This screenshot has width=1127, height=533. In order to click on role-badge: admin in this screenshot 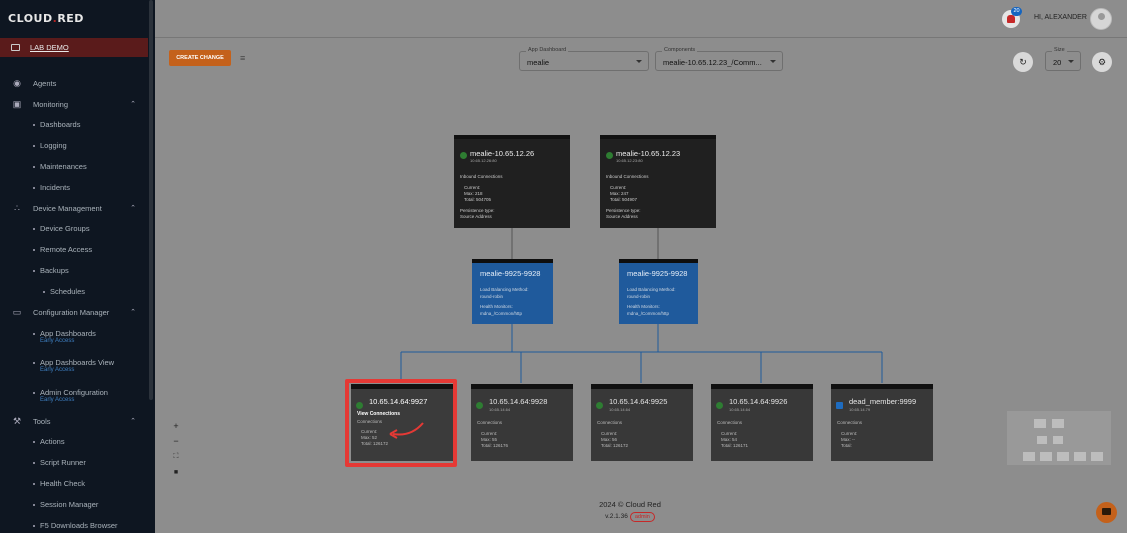, I will do `click(642, 517)`.